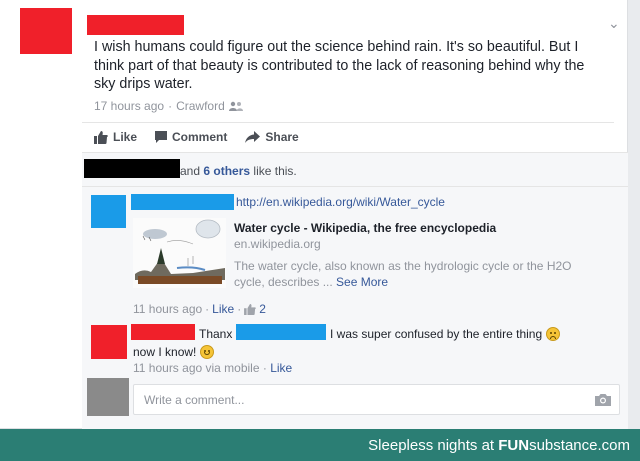 The height and width of the screenshot is (461, 640). Describe the element at coordinates (125, 137) in the screenshot. I see `like-label: Like` at that location.